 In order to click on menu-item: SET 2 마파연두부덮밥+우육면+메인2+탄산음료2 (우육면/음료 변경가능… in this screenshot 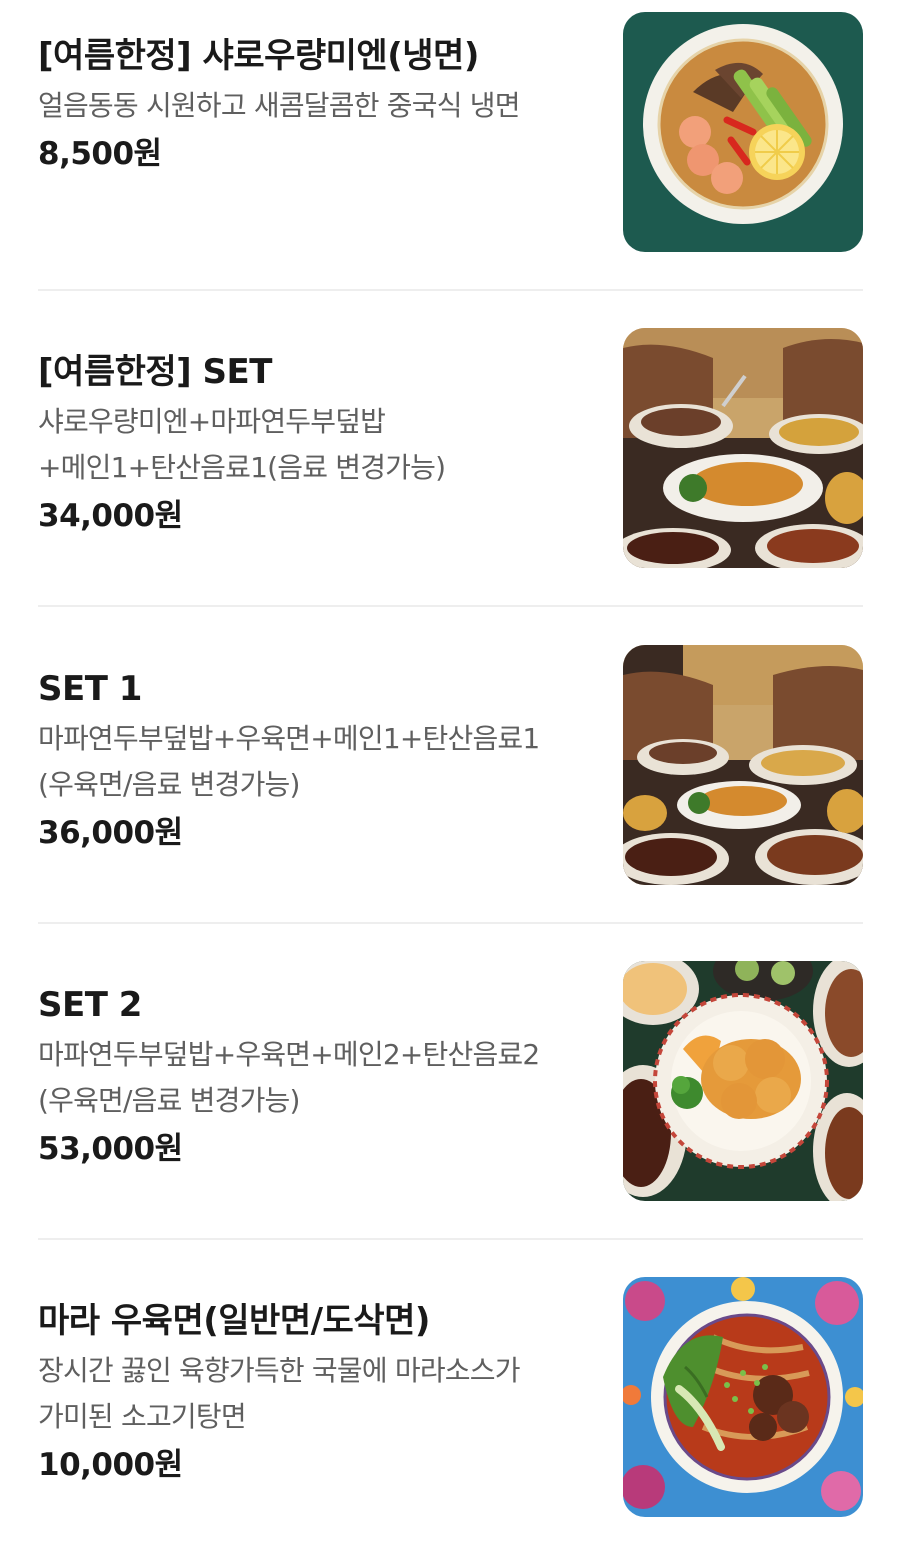, I will do `click(450, 1081)`.